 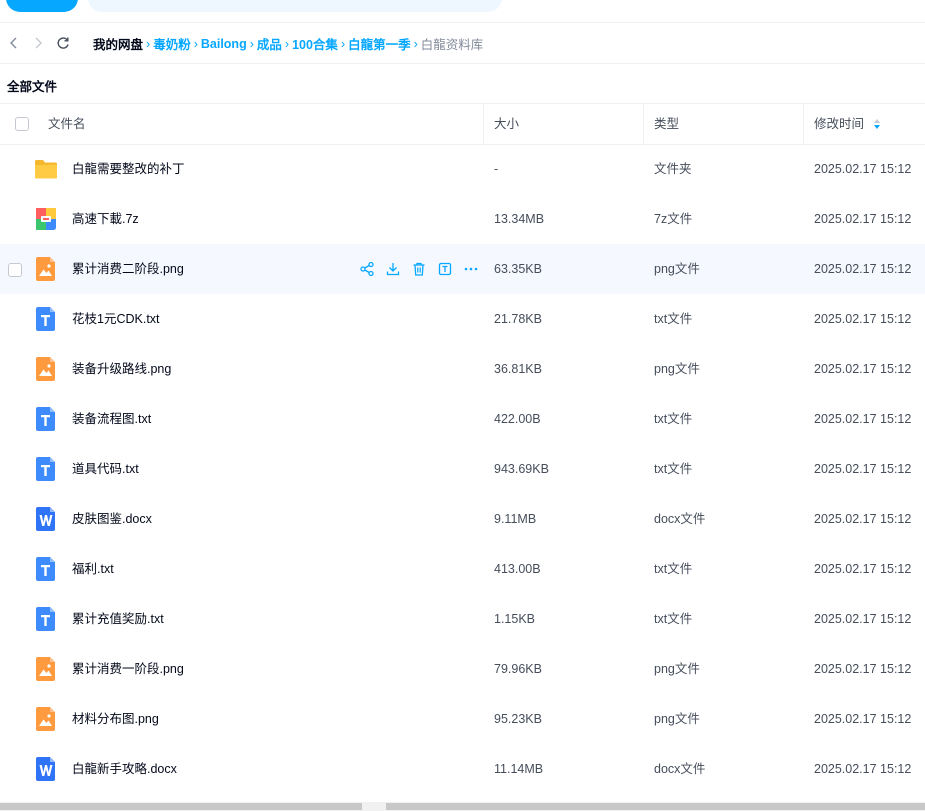 What do you see at coordinates (15, 270) in the screenshot?
I see `row-checkbox` at bounding box center [15, 270].